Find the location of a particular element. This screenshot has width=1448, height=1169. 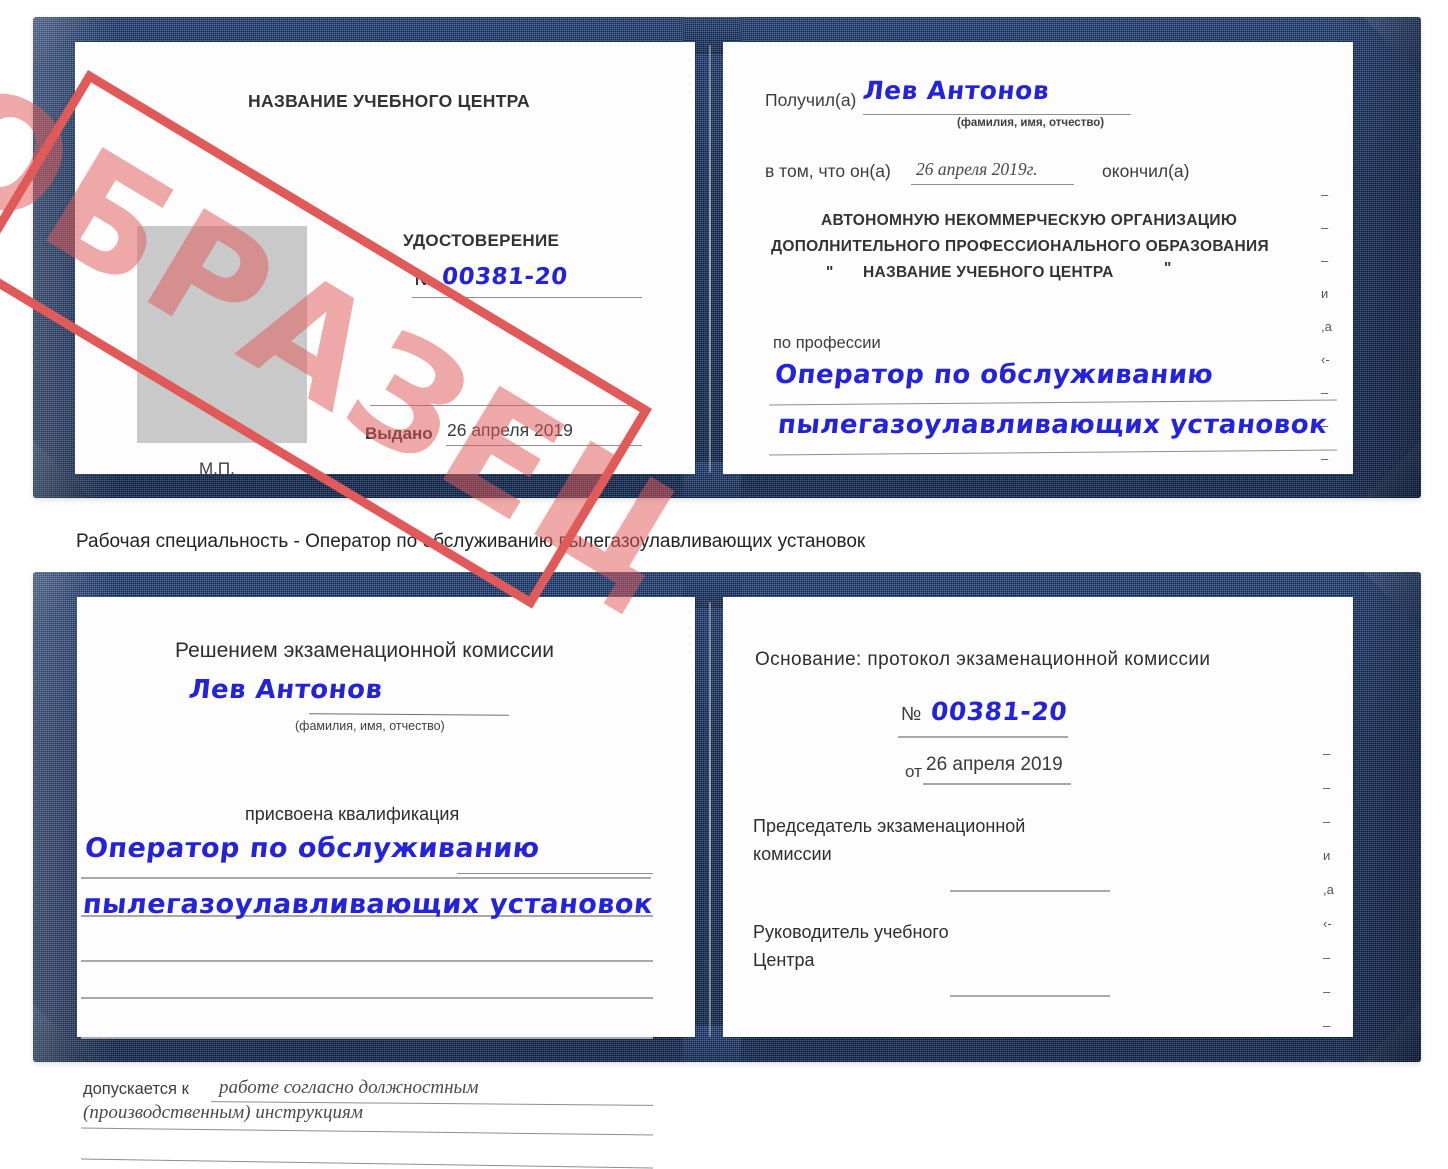

statement-date-rule is located at coordinates (992, 184).